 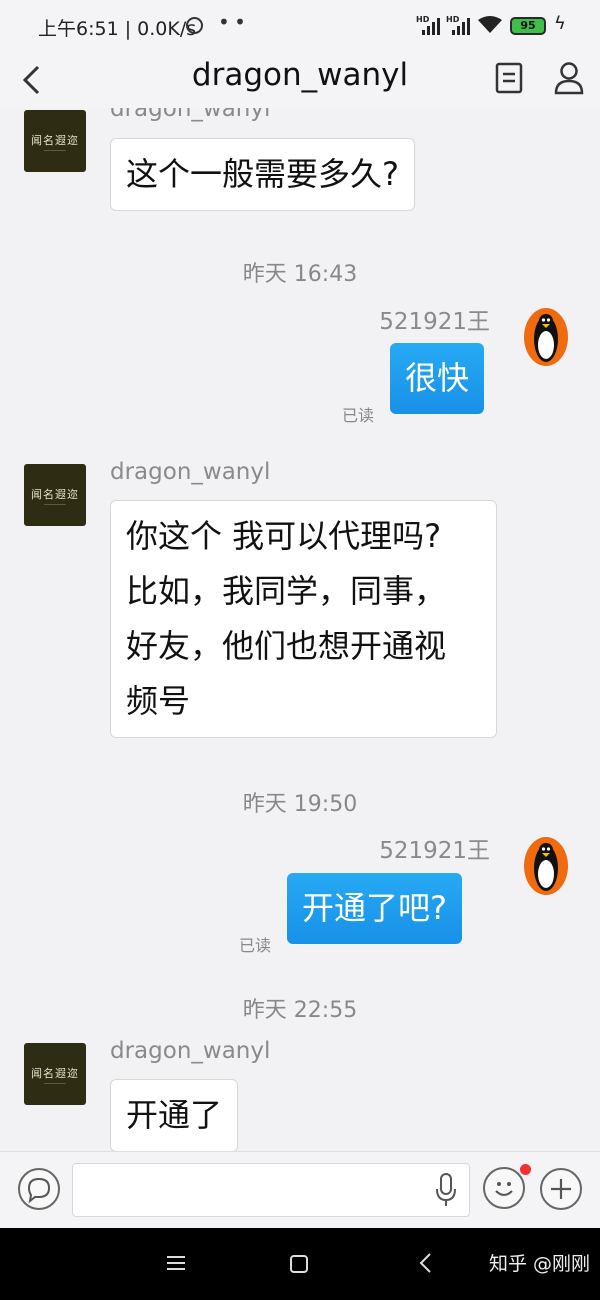 What do you see at coordinates (303, 619) in the screenshot?
I see `incoming-message-bubble: 你这个 我可以代理吗? 比如，我同学，同事， 好友，他们也想开通视 频号` at bounding box center [303, 619].